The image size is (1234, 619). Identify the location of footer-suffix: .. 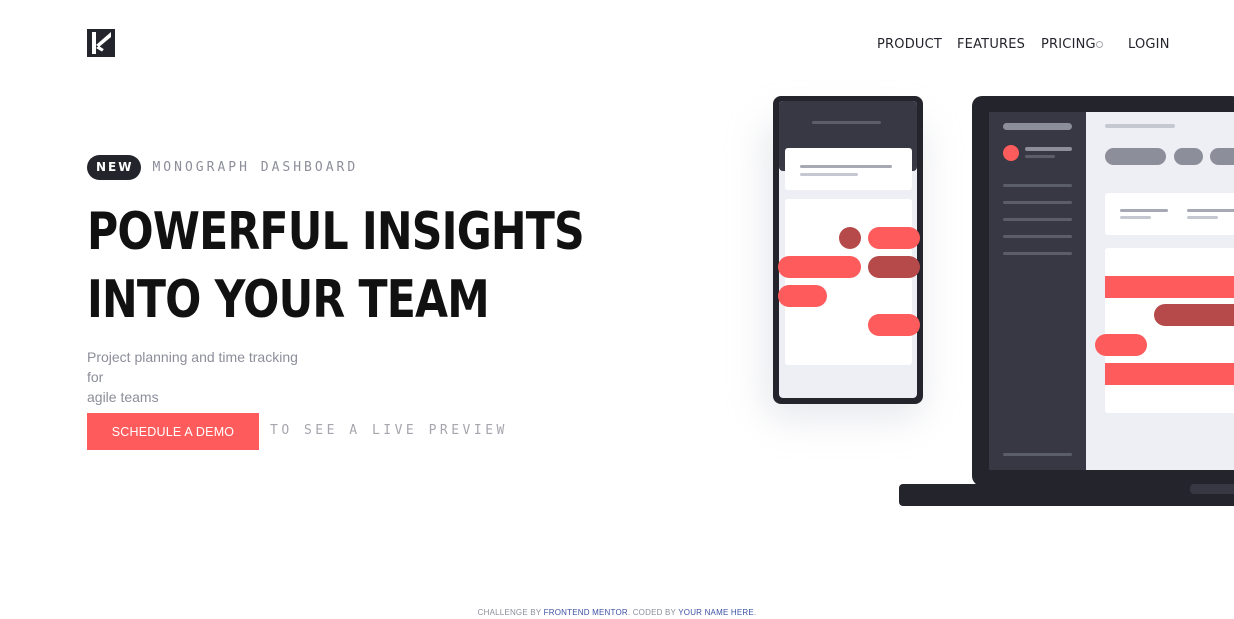
(755, 612).